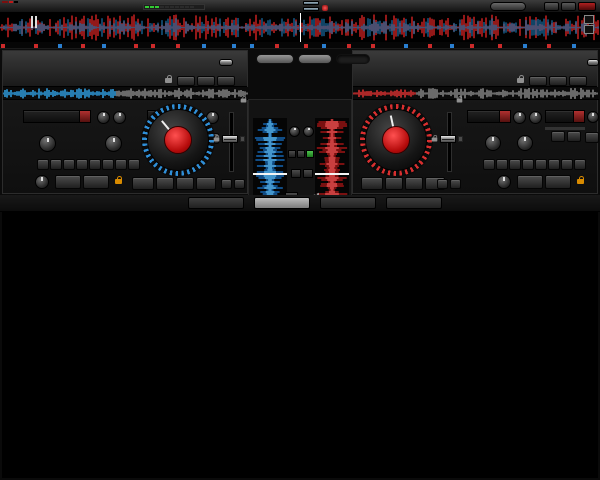 This screenshot has width=600, height=480. What do you see at coordinates (5, 2) in the screenshot?
I see `logo-virtual` at bounding box center [5, 2].